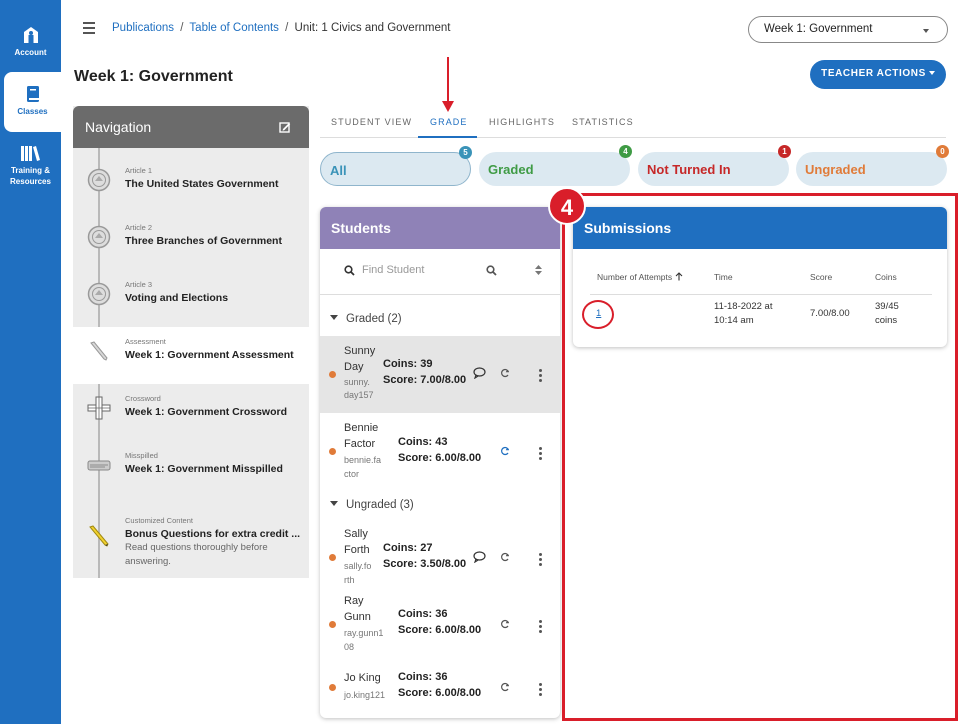  Describe the element at coordinates (32, 102) in the screenshot. I see `rail-classes: Classes` at that location.